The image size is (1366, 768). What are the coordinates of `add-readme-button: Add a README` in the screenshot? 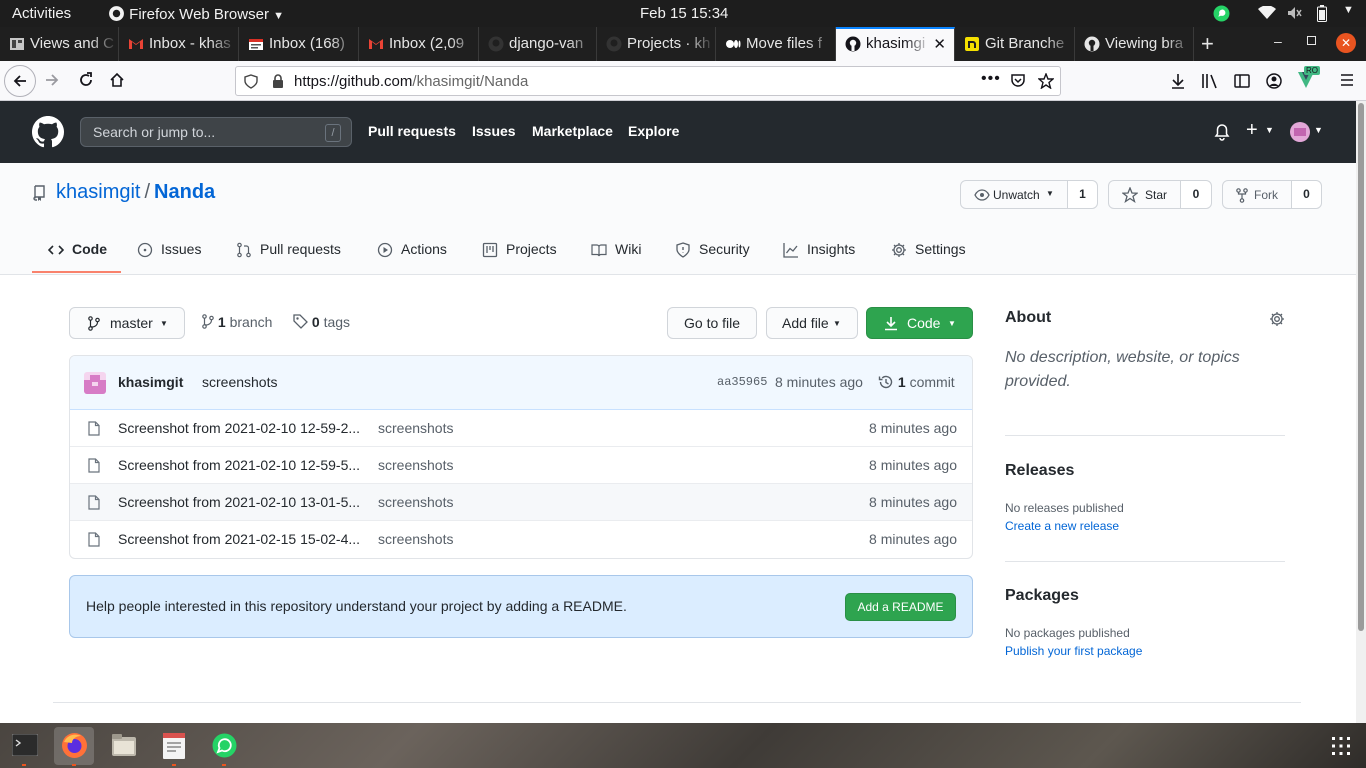 It's located at (900, 607).